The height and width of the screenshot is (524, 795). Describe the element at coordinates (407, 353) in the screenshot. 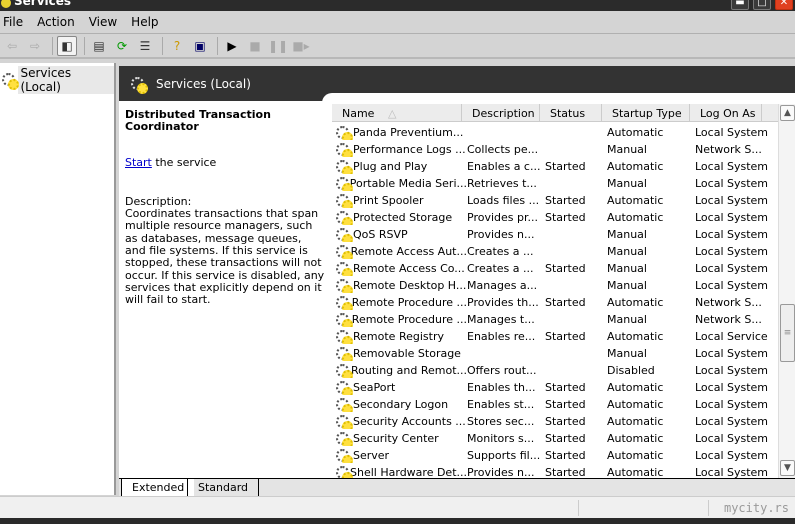

I see `cell-name: Removable Storage` at that location.